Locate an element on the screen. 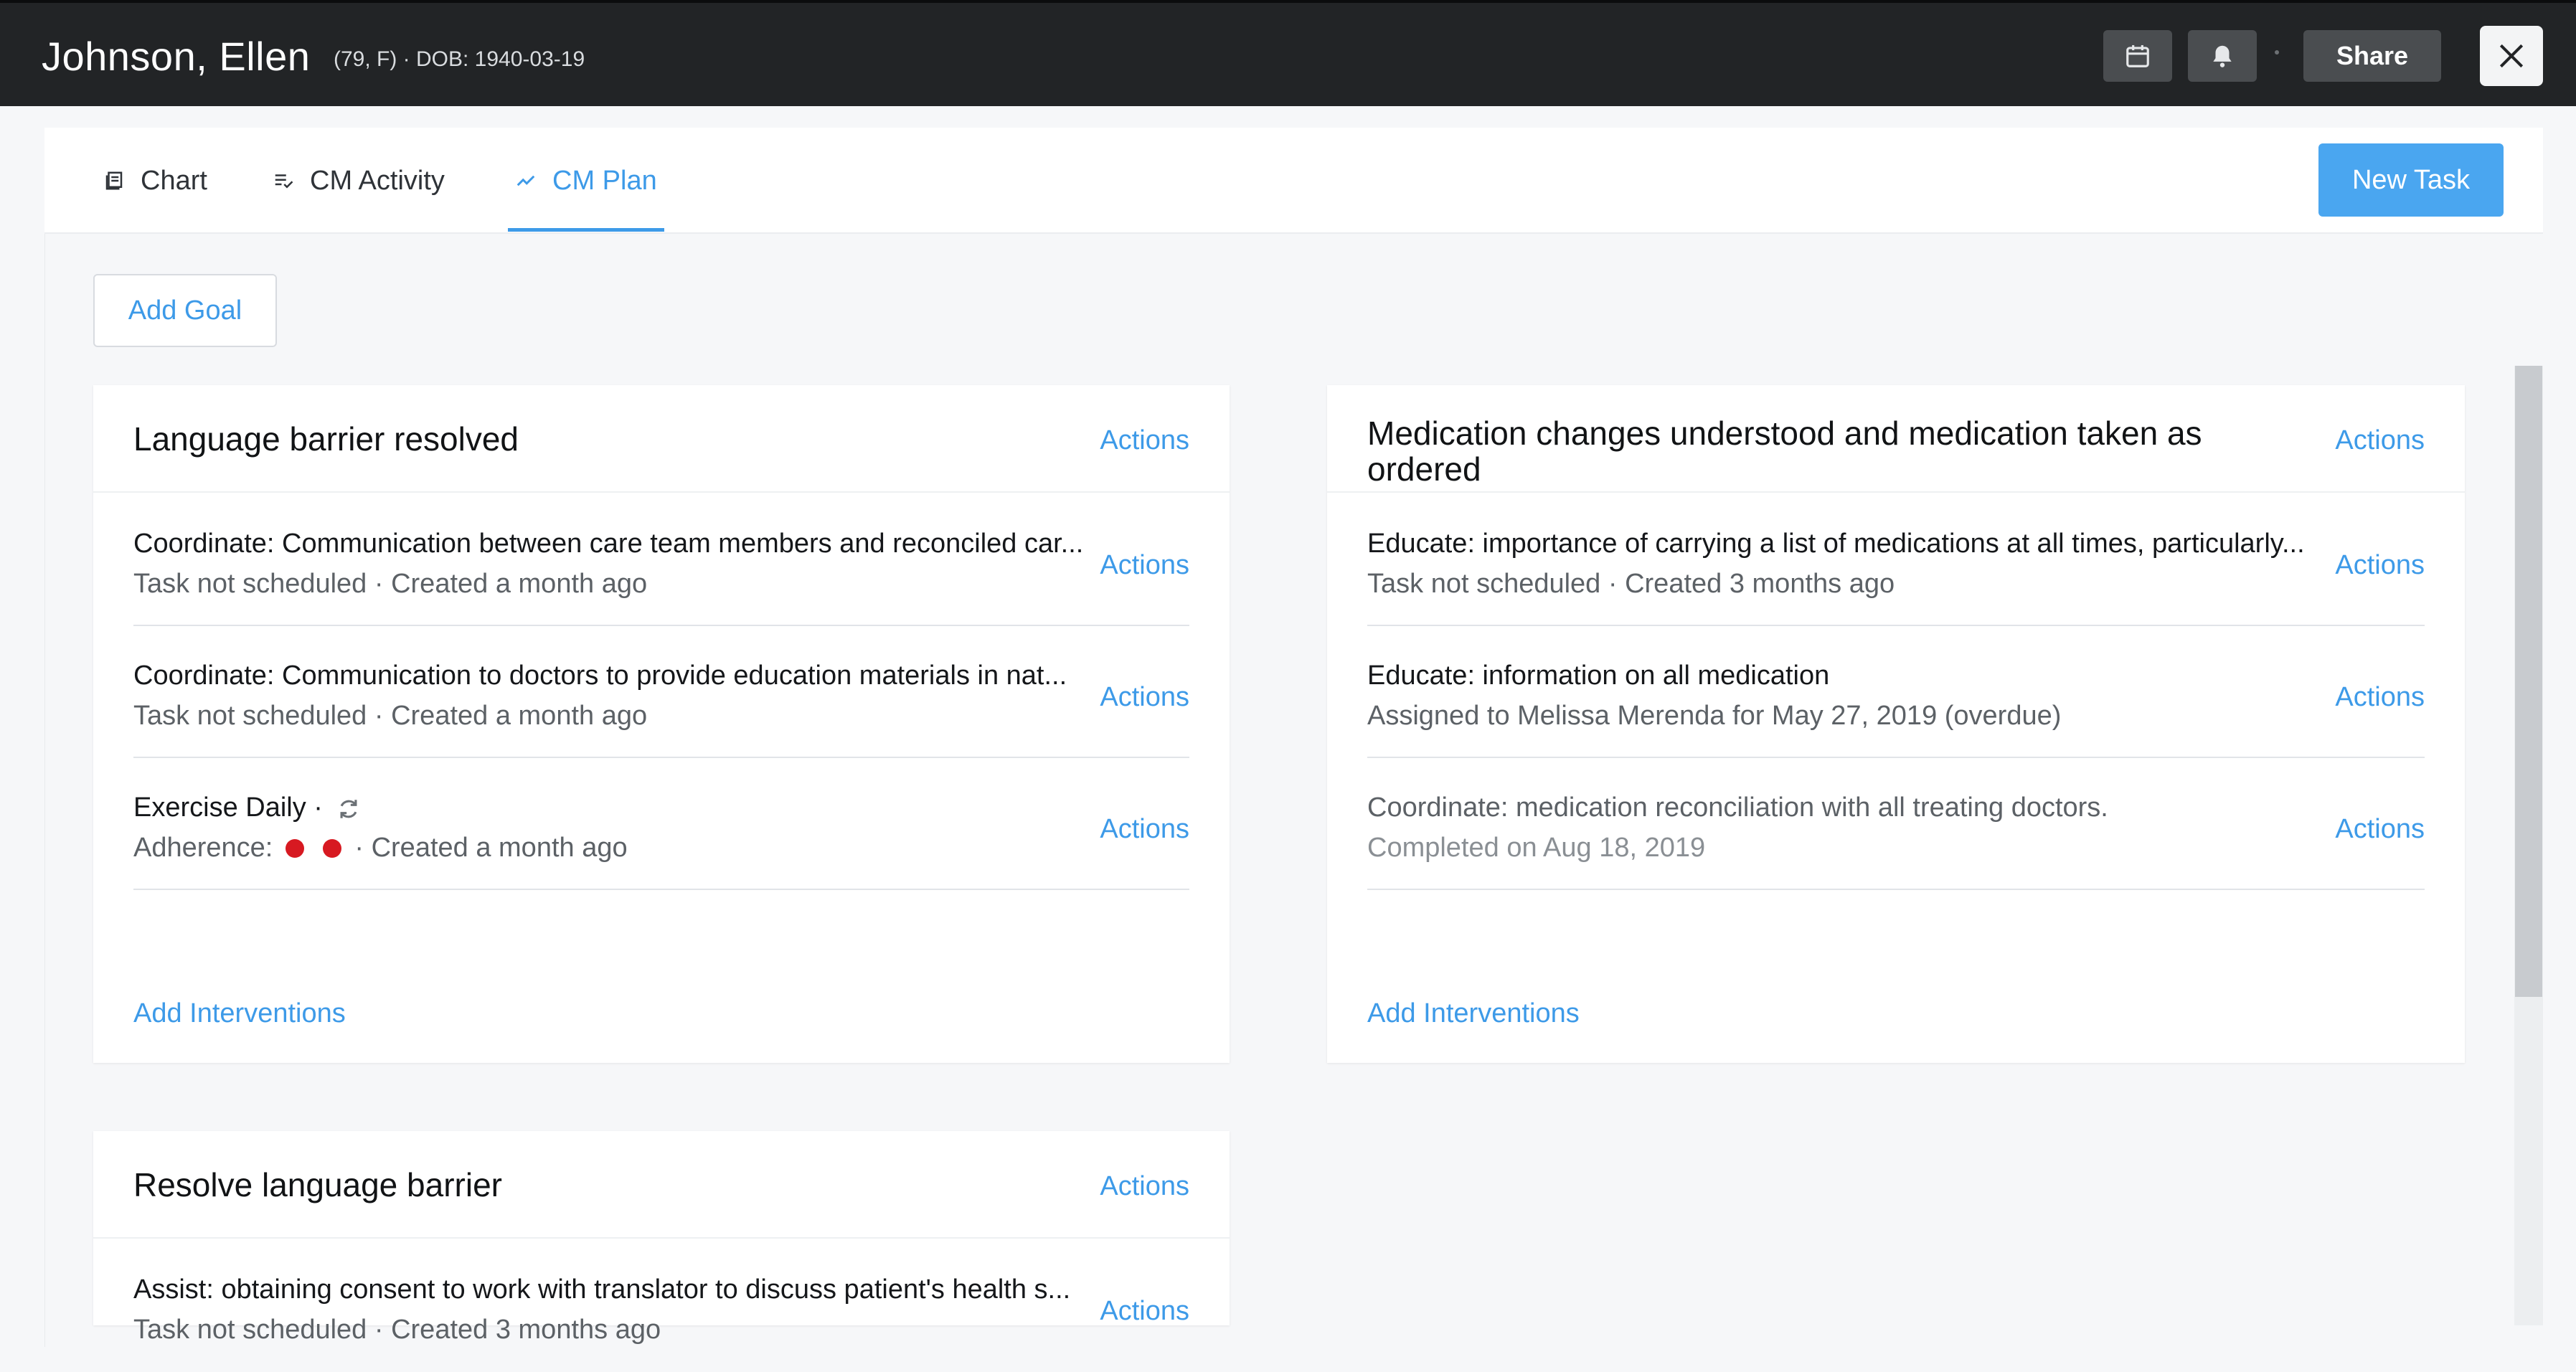  goal-card-header: Resolve language barrier Actions is located at coordinates (661, 1185).